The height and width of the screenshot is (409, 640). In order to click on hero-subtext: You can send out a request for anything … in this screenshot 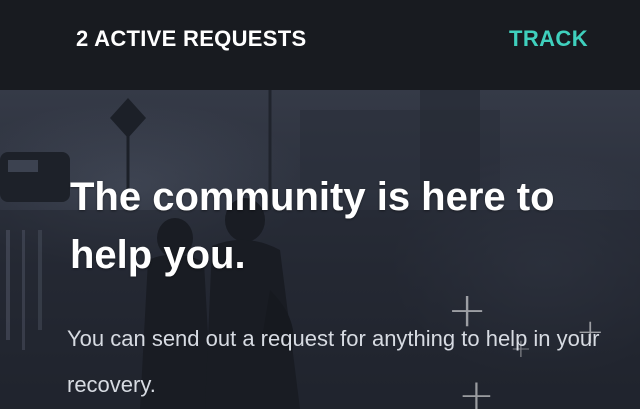, I will do `click(333, 361)`.